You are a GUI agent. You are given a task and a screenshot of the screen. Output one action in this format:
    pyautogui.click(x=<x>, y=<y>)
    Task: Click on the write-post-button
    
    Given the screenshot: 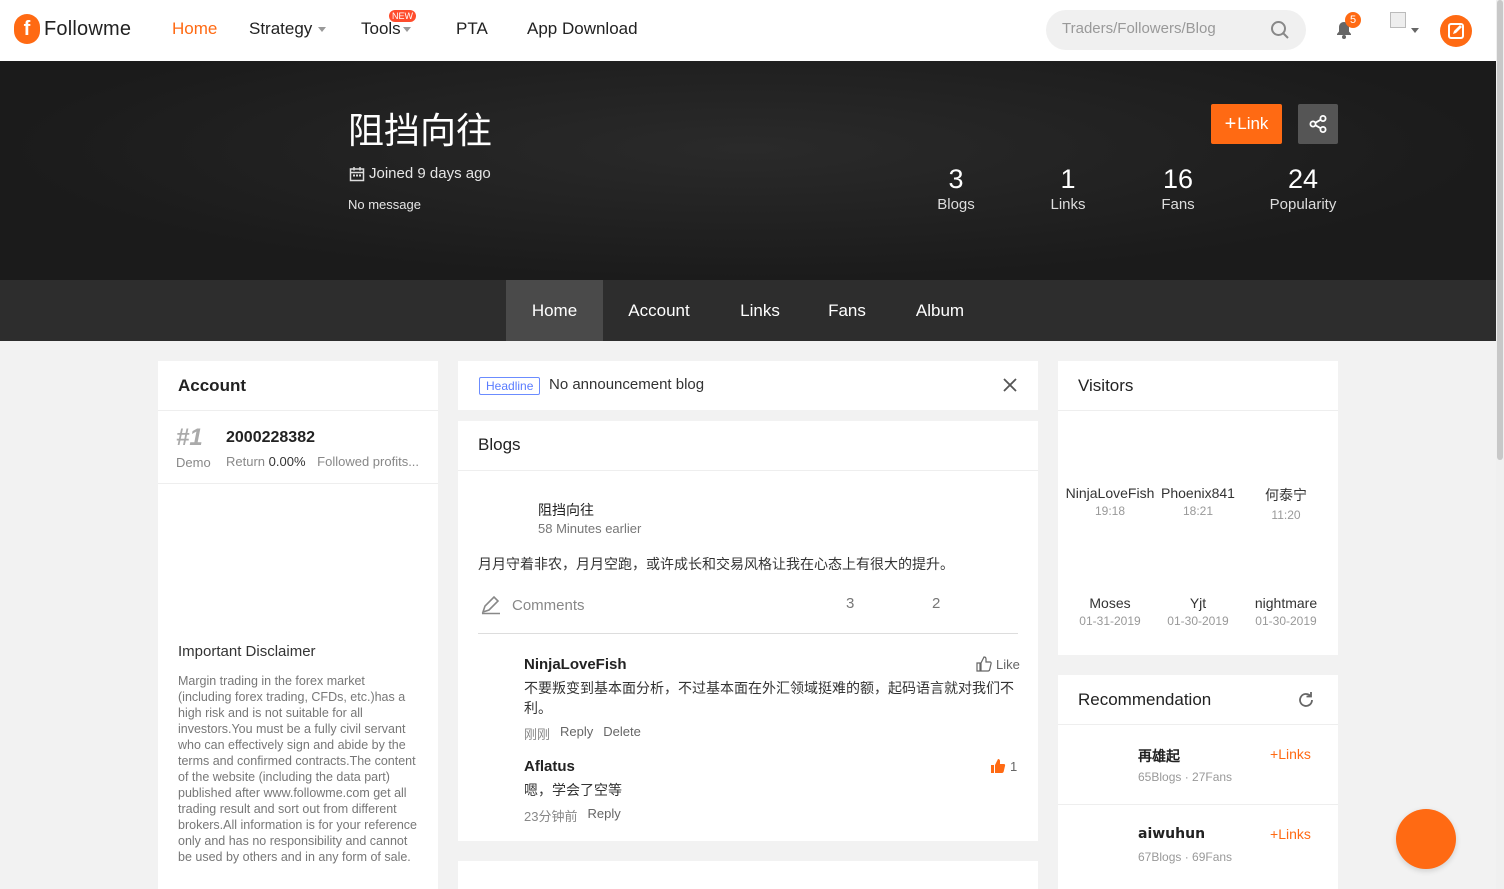 What is the action you would take?
    pyautogui.click(x=1456, y=31)
    